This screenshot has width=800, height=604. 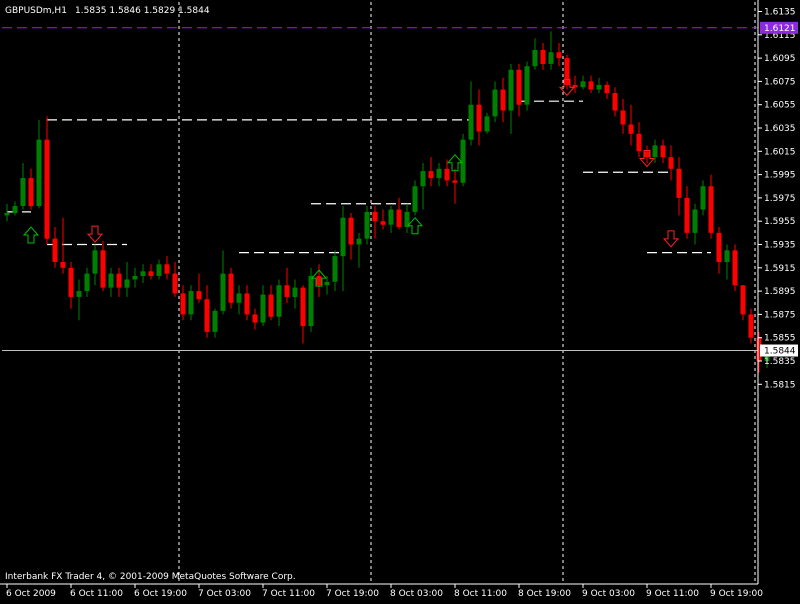 What do you see at coordinates (31, 594) in the screenshot?
I see `x-tick-label: 6 Oct 2009` at bounding box center [31, 594].